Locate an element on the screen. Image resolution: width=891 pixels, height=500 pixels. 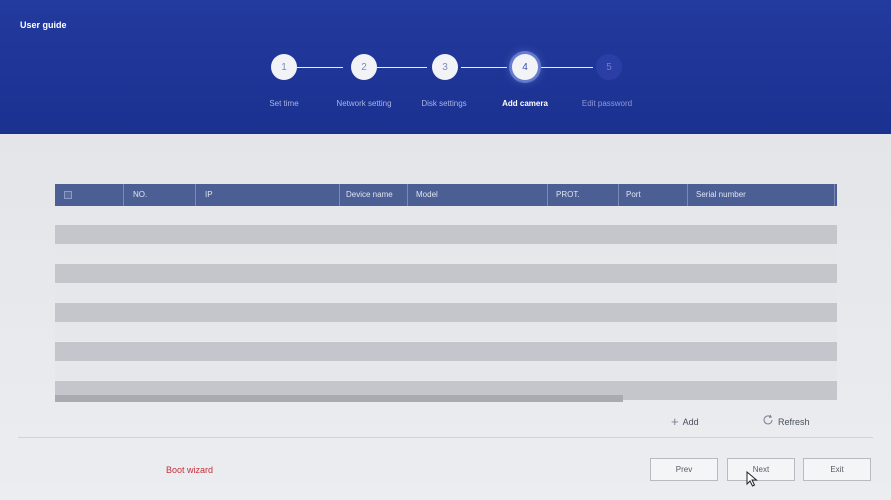
boot-wizard-toggle: Boot wizard is located at coordinates (189, 470).